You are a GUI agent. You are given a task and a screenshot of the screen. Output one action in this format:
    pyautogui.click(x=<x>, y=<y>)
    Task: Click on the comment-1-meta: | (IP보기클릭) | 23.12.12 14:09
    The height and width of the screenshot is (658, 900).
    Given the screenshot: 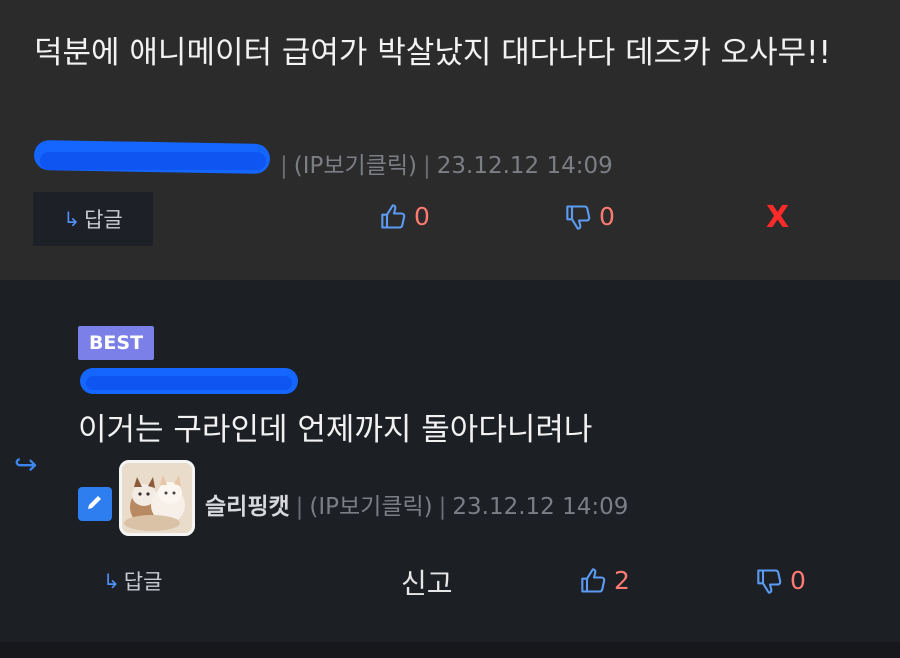 What is the action you would take?
    pyautogui.click(x=446, y=166)
    